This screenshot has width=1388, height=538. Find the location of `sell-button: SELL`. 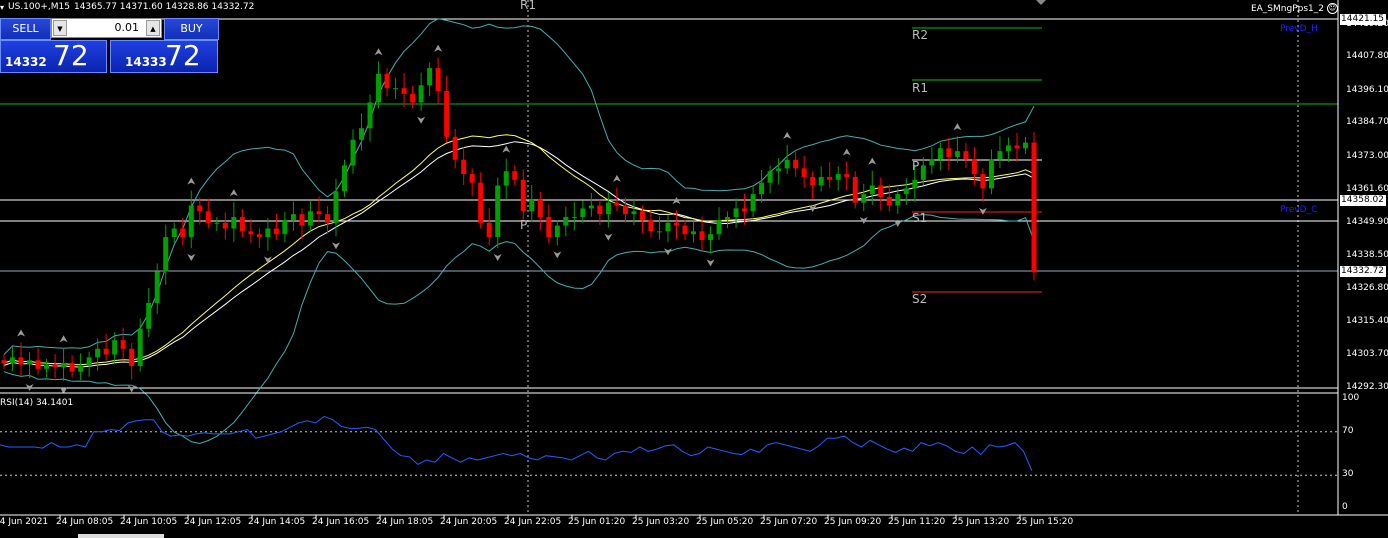

sell-button: SELL is located at coordinates (25, 29).